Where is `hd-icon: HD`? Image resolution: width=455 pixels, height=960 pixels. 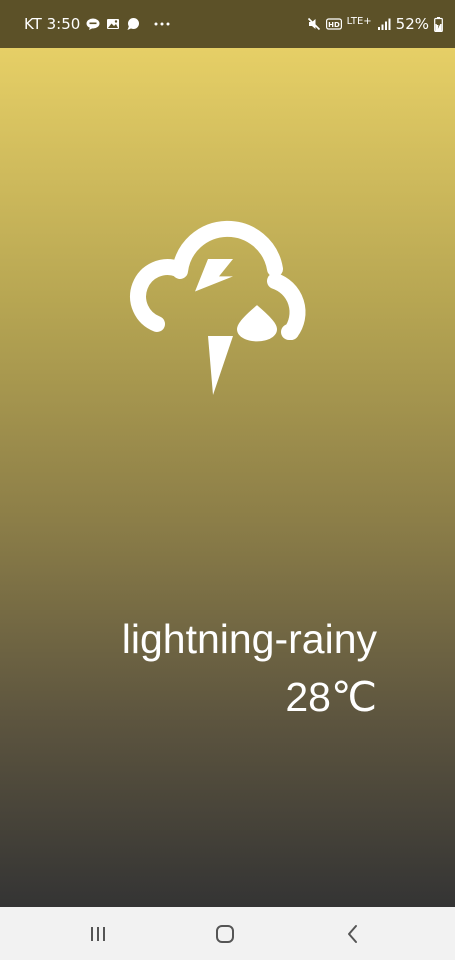
hd-icon: HD is located at coordinates (333, 24).